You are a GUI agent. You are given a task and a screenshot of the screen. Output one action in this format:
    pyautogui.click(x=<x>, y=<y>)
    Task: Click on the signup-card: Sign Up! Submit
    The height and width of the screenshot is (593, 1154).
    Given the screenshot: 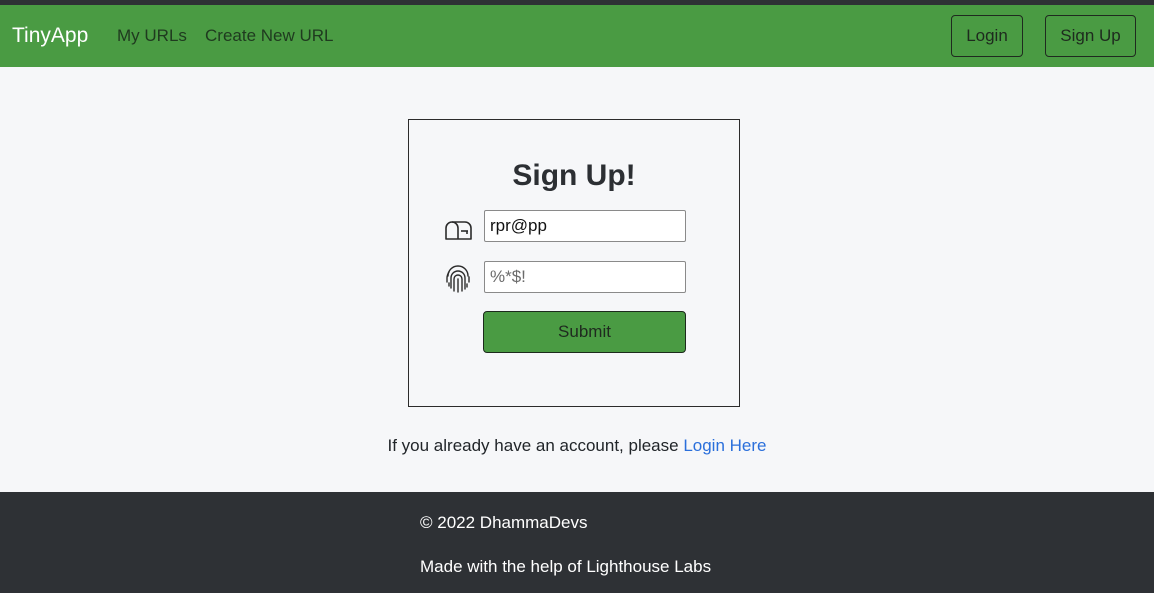 What is the action you would take?
    pyautogui.click(x=574, y=263)
    